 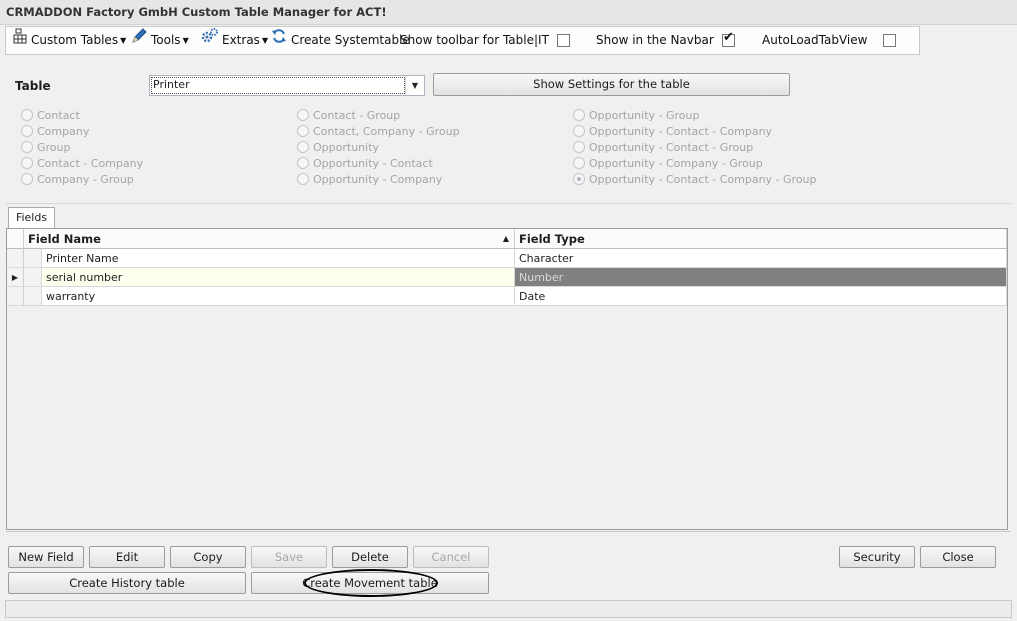 I want to click on radio-option: Contact, Company - Group, so click(x=378, y=132).